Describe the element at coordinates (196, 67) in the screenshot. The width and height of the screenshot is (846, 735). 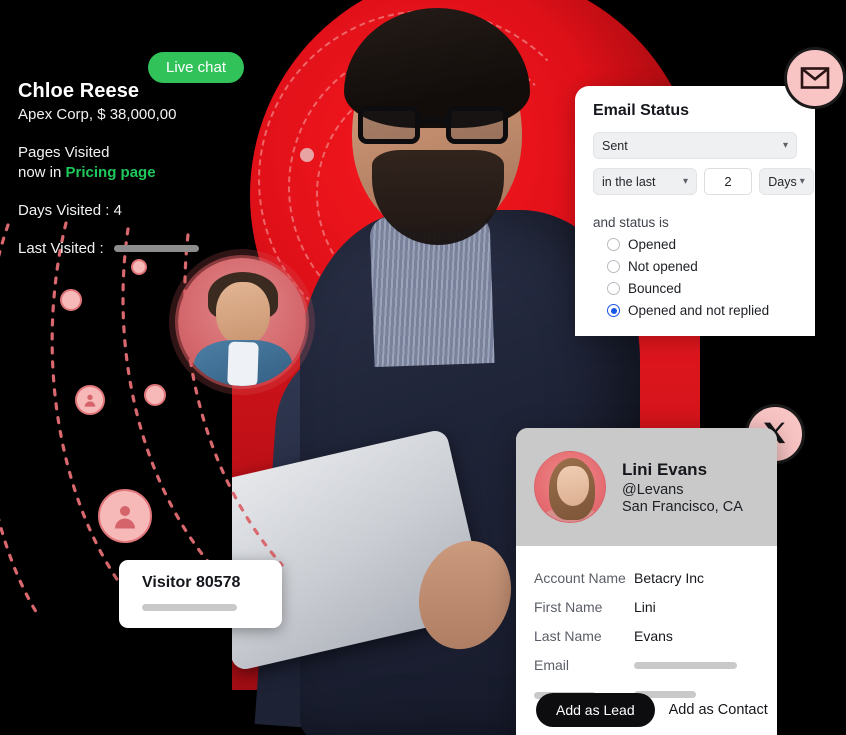
I see `live-chat-badge: Live chat` at that location.